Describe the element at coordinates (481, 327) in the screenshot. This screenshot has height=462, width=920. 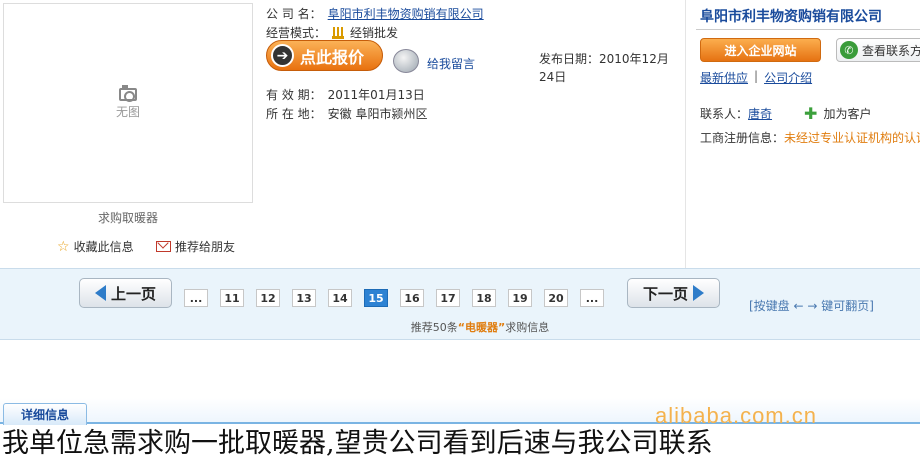
I see `recommend-keyword: “电暖器”` at that location.